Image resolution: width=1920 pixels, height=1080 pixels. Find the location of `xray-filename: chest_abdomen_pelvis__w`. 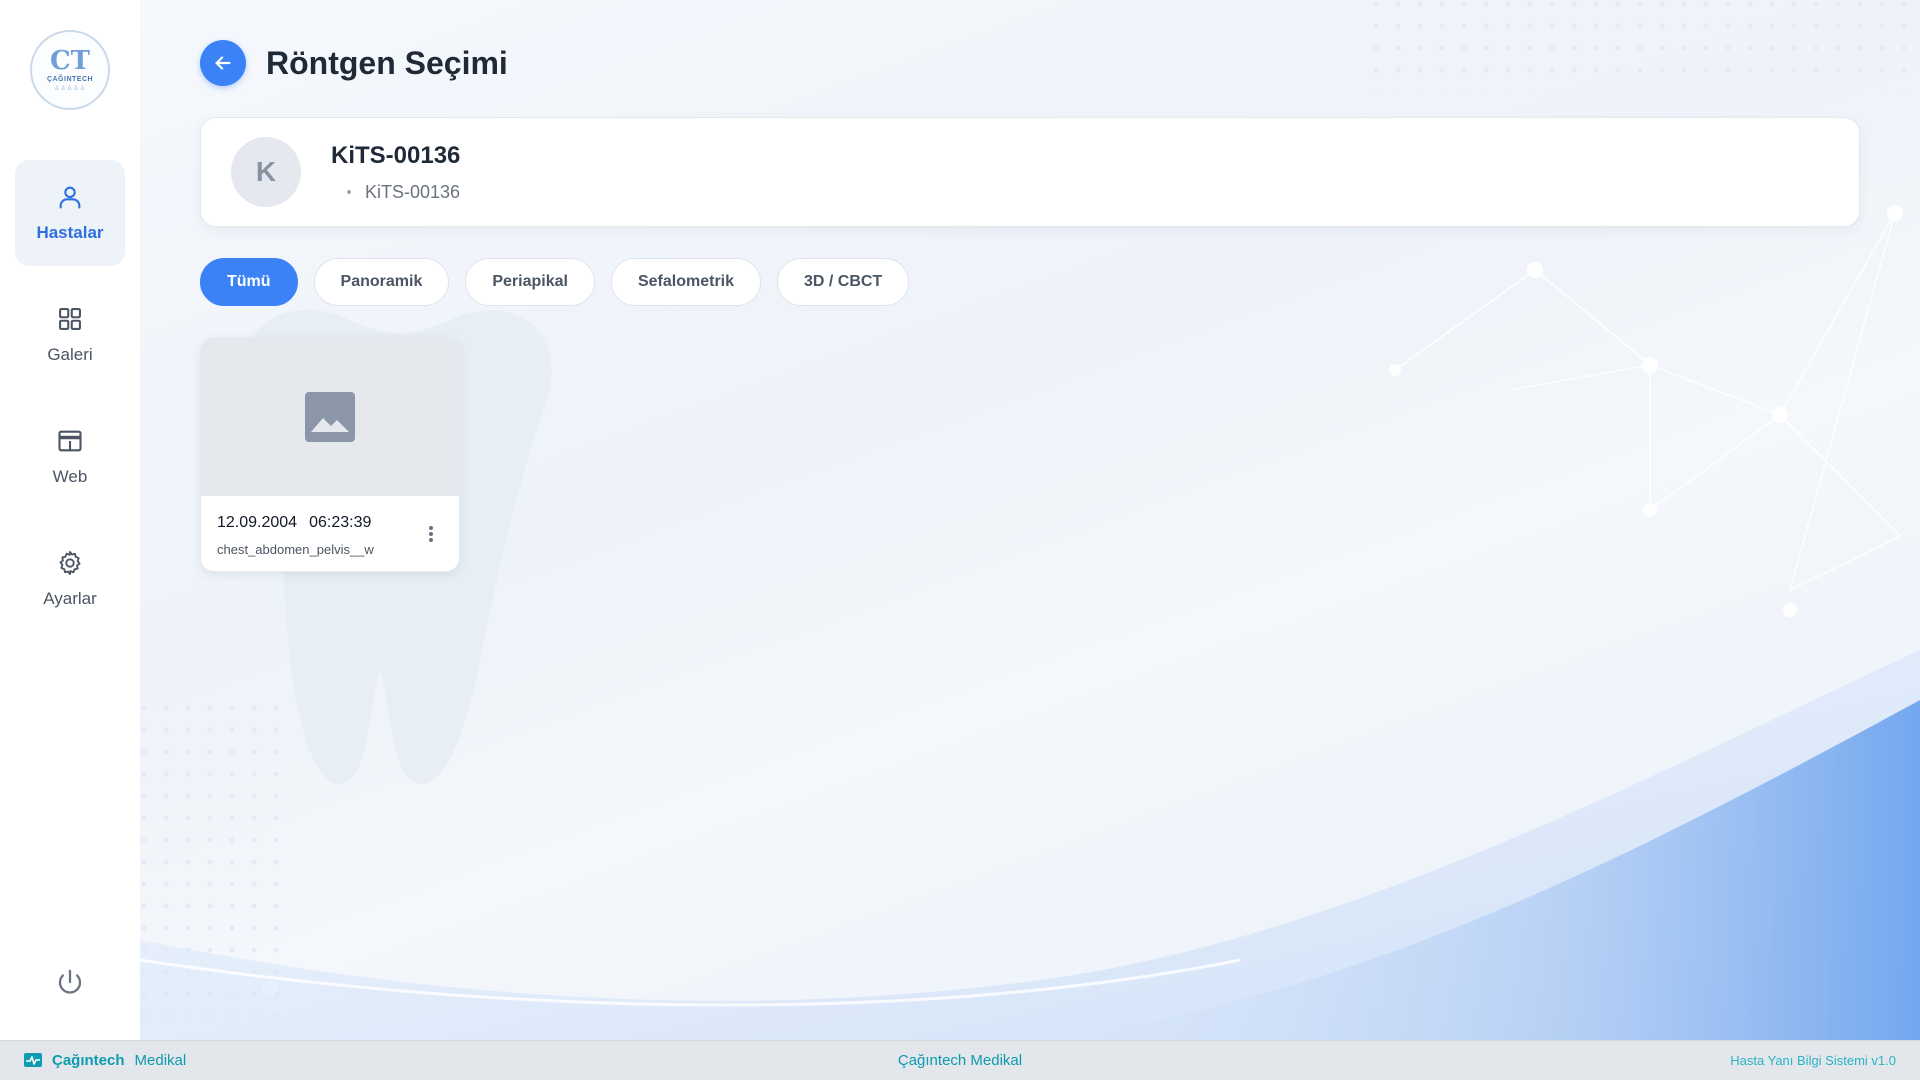

xray-filename: chest_abdomen_pelvis__w is located at coordinates (295, 549).